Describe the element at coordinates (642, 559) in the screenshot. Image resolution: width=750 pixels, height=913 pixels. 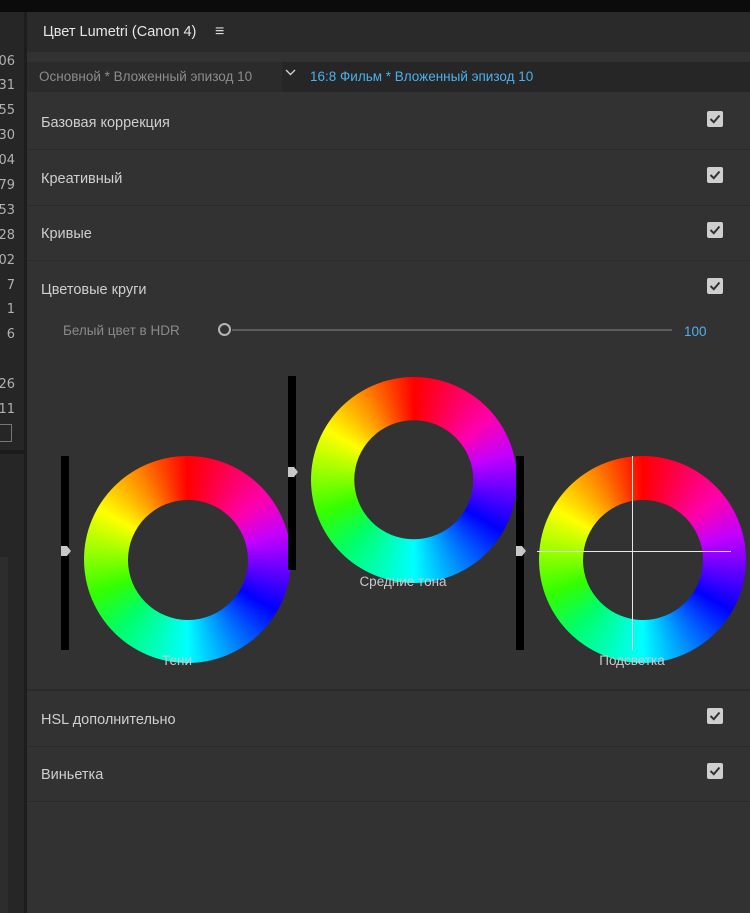
I see `highlights-color-wheel` at that location.